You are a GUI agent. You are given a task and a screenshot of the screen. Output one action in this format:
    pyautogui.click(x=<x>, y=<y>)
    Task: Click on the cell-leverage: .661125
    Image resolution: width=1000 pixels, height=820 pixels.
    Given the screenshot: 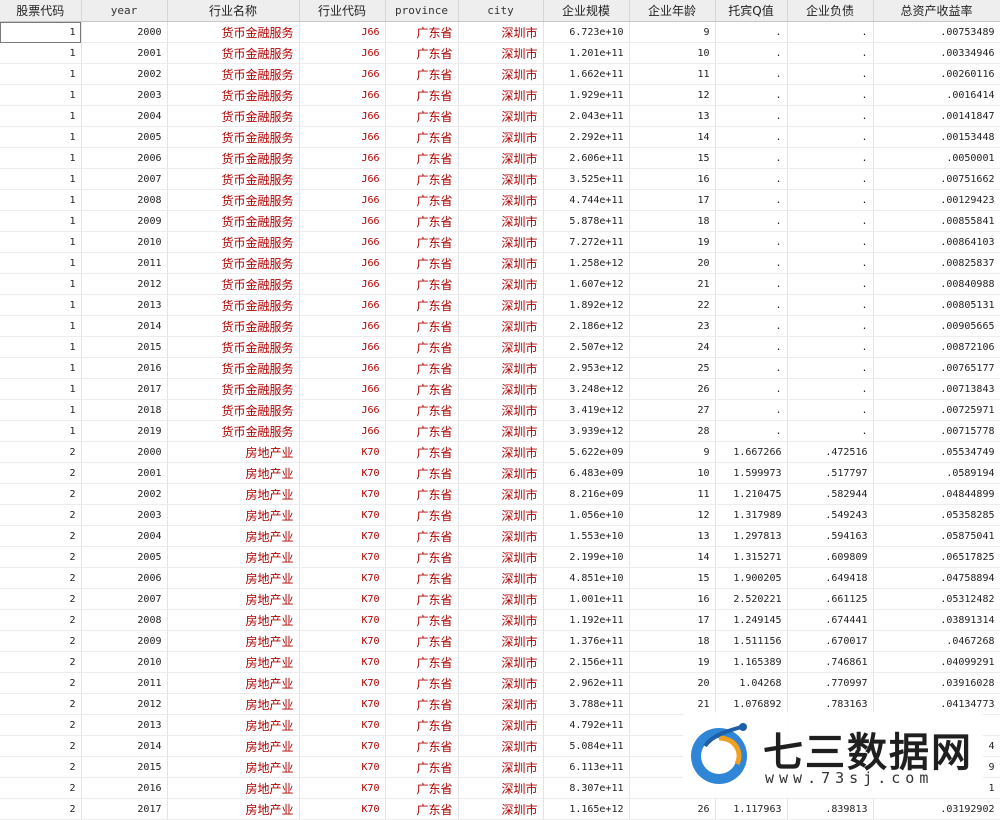 What is the action you would take?
    pyautogui.click(x=830, y=599)
    